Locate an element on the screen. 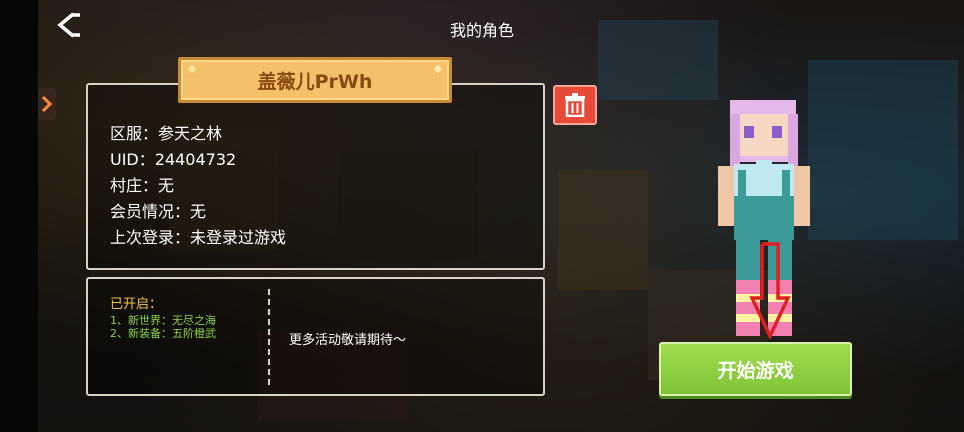 The height and width of the screenshot is (432, 964). last-login-row: 上次登录：未登录过游戏 is located at coordinates (198, 236).